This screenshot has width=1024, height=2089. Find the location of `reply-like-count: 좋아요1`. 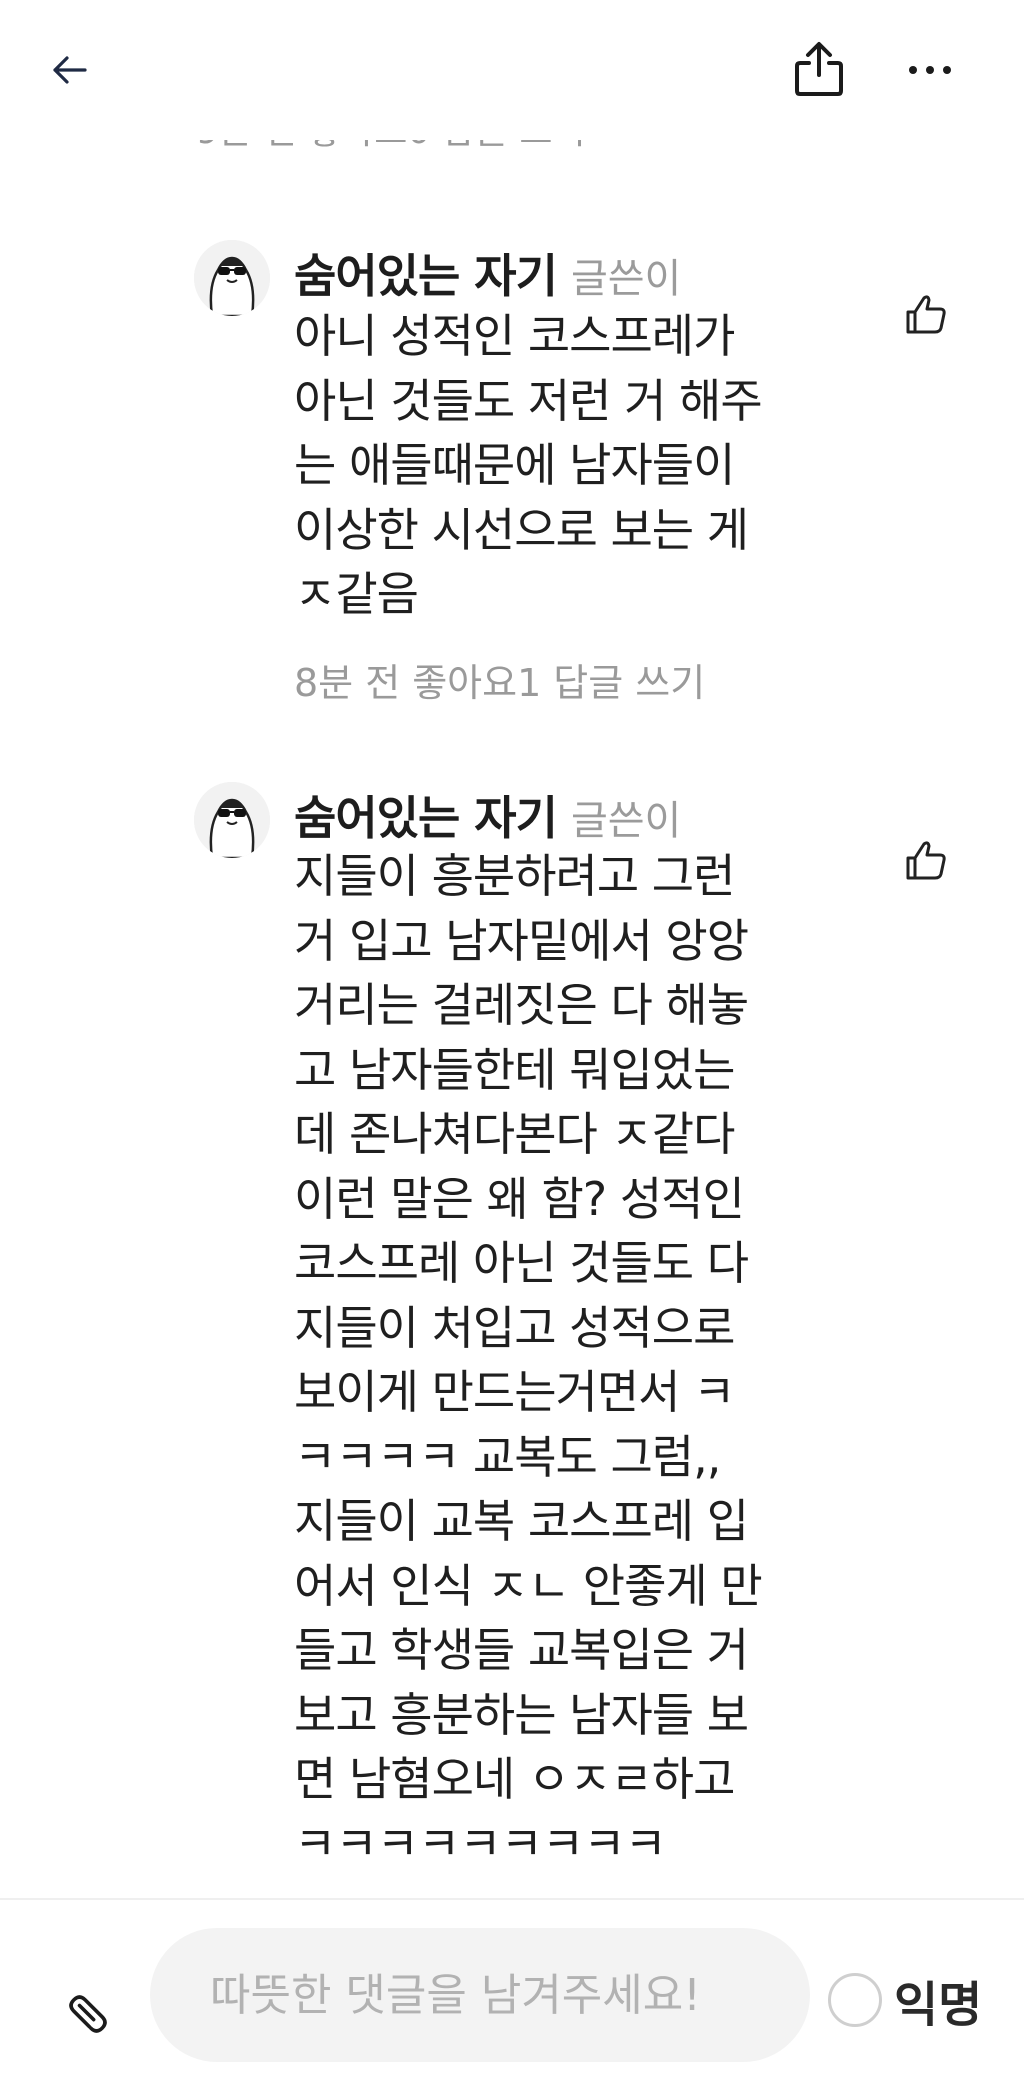

reply-like-count: 좋아요1 is located at coordinates (476, 683).